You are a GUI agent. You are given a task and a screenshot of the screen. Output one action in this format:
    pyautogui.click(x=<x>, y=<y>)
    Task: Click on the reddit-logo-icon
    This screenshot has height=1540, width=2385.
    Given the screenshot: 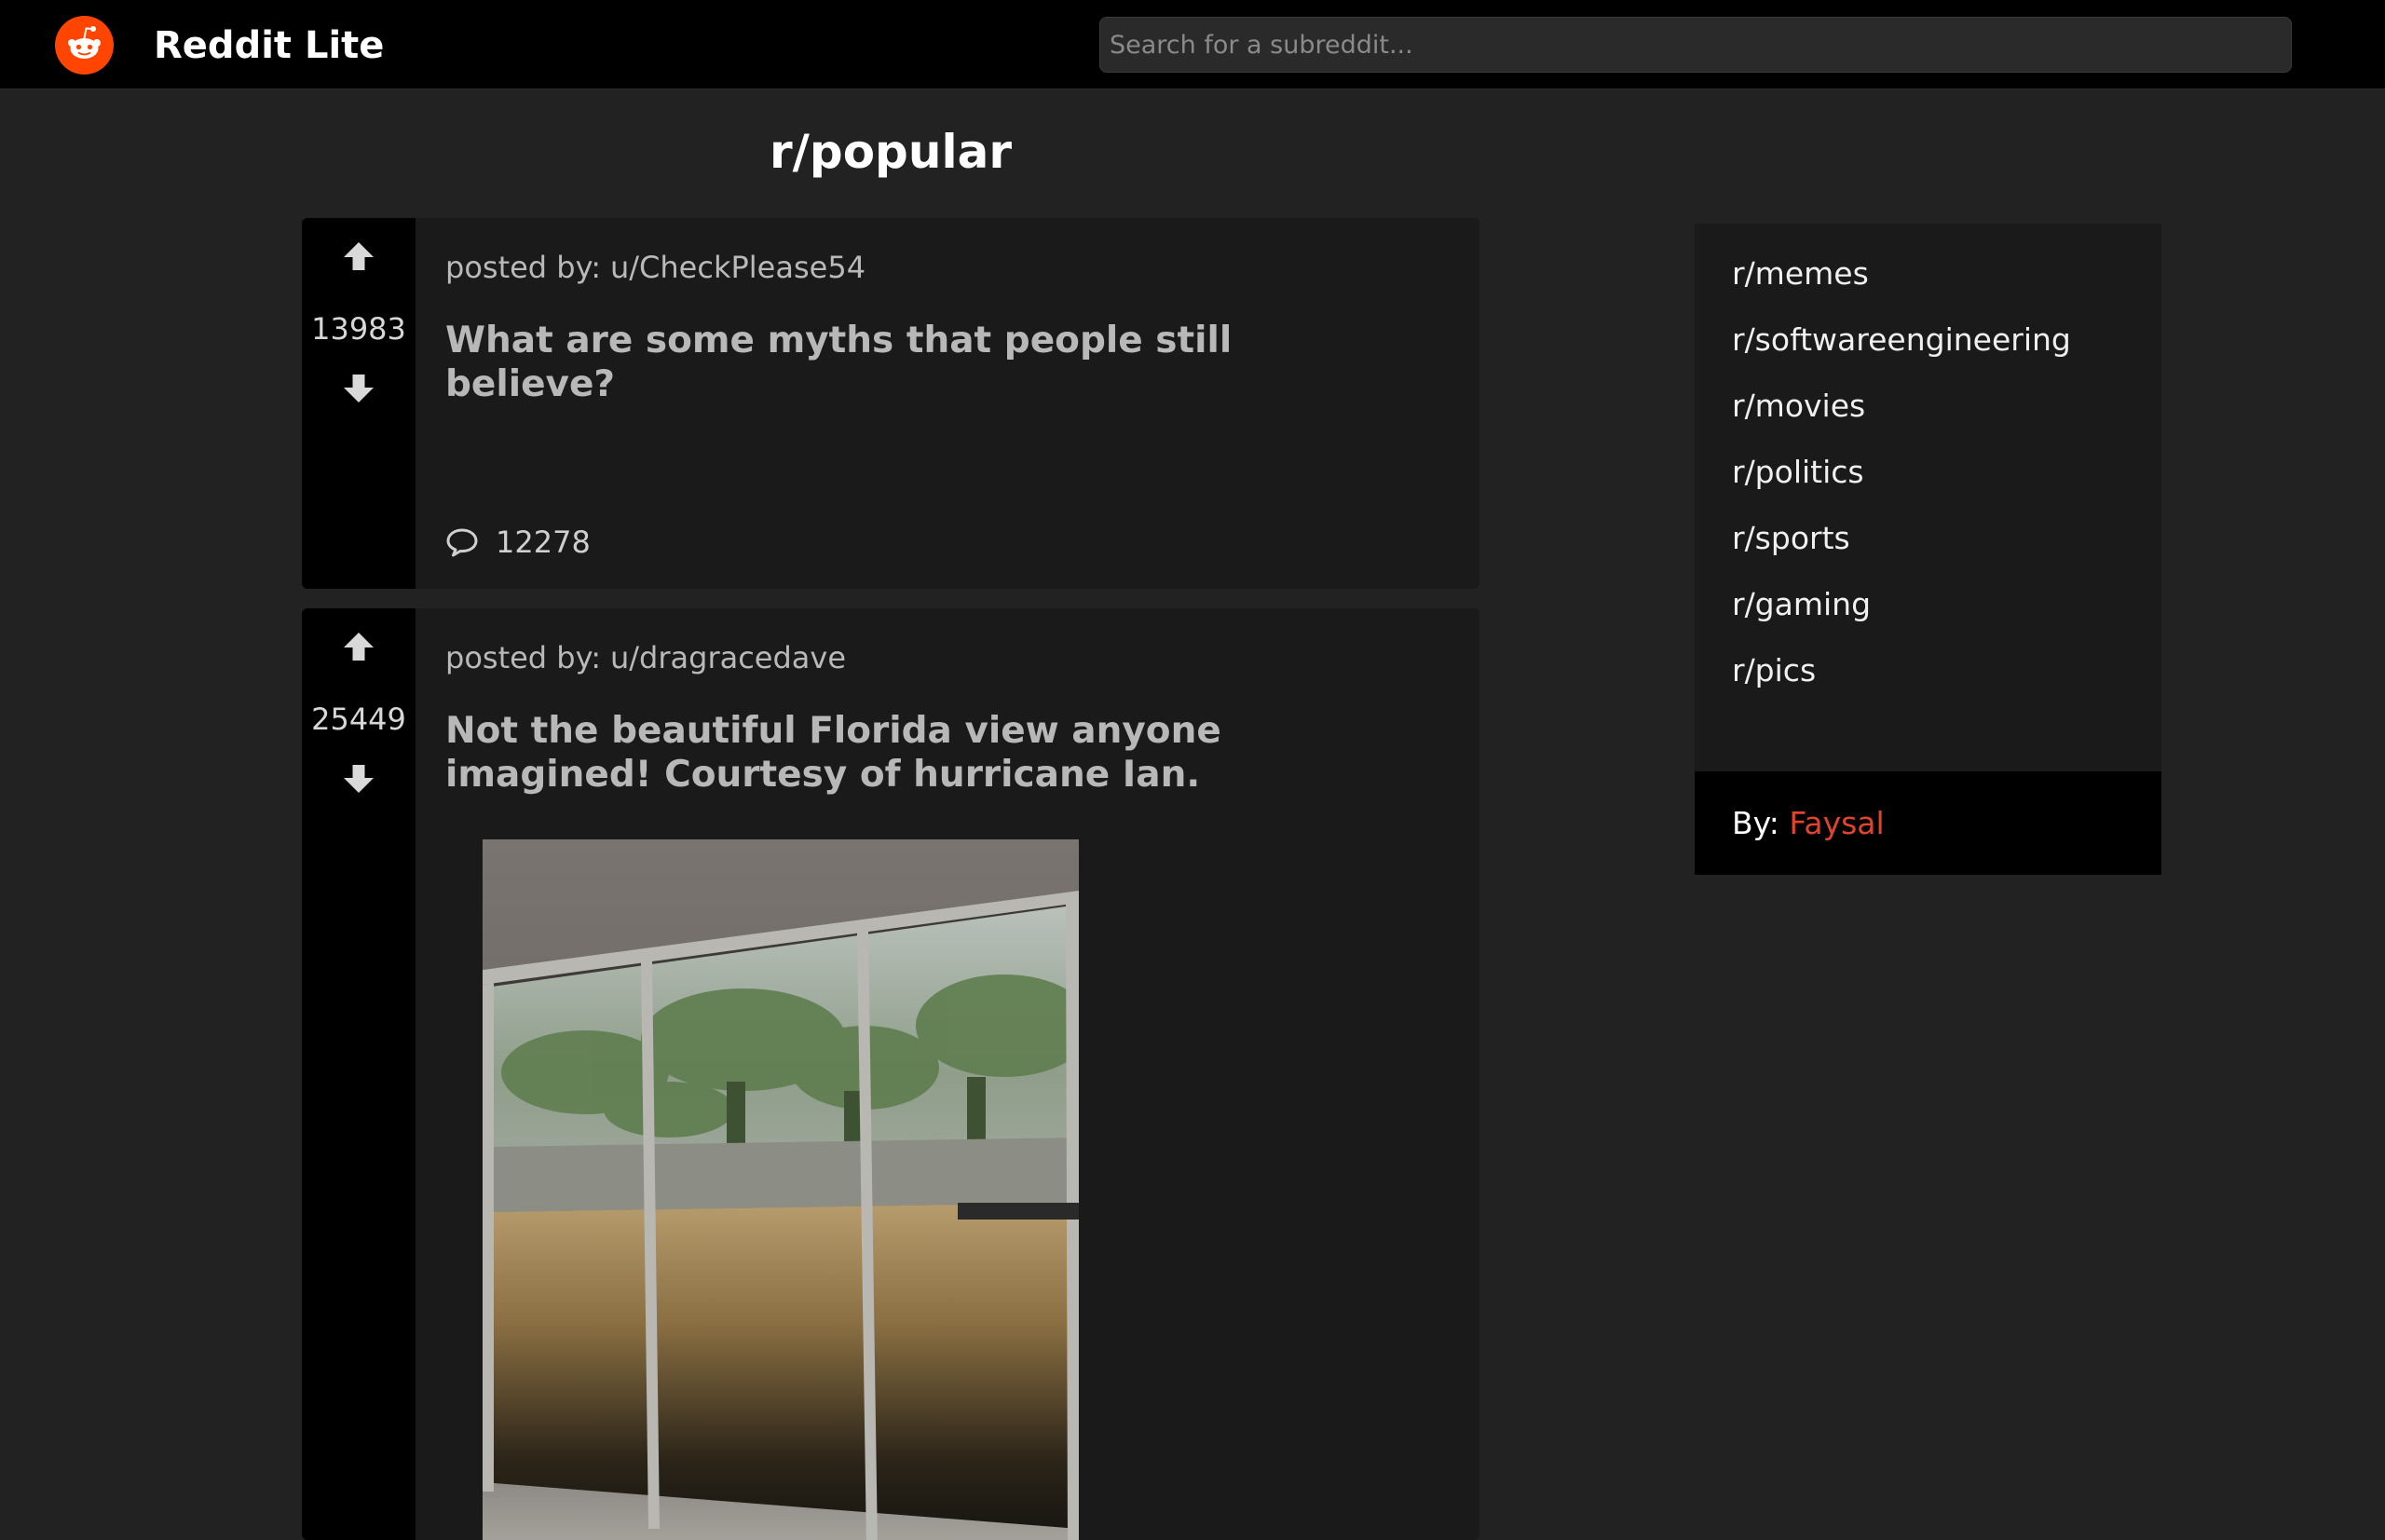 What is the action you would take?
    pyautogui.click(x=84, y=45)
    